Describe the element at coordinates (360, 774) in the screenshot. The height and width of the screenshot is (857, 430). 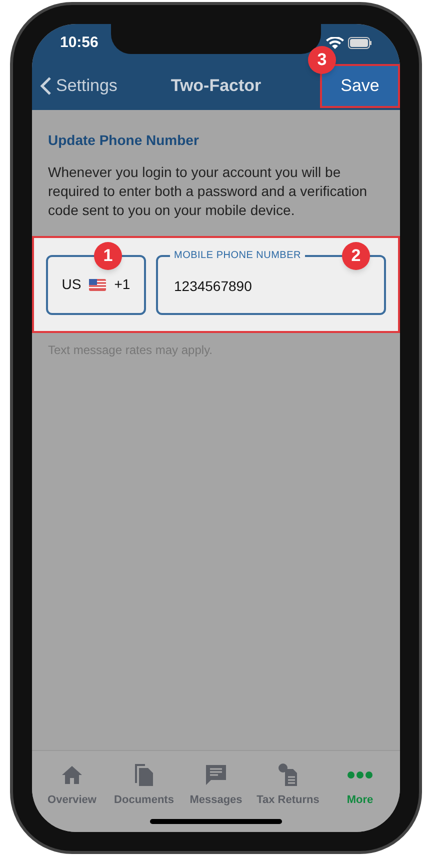
I see `more-icon` at that location.